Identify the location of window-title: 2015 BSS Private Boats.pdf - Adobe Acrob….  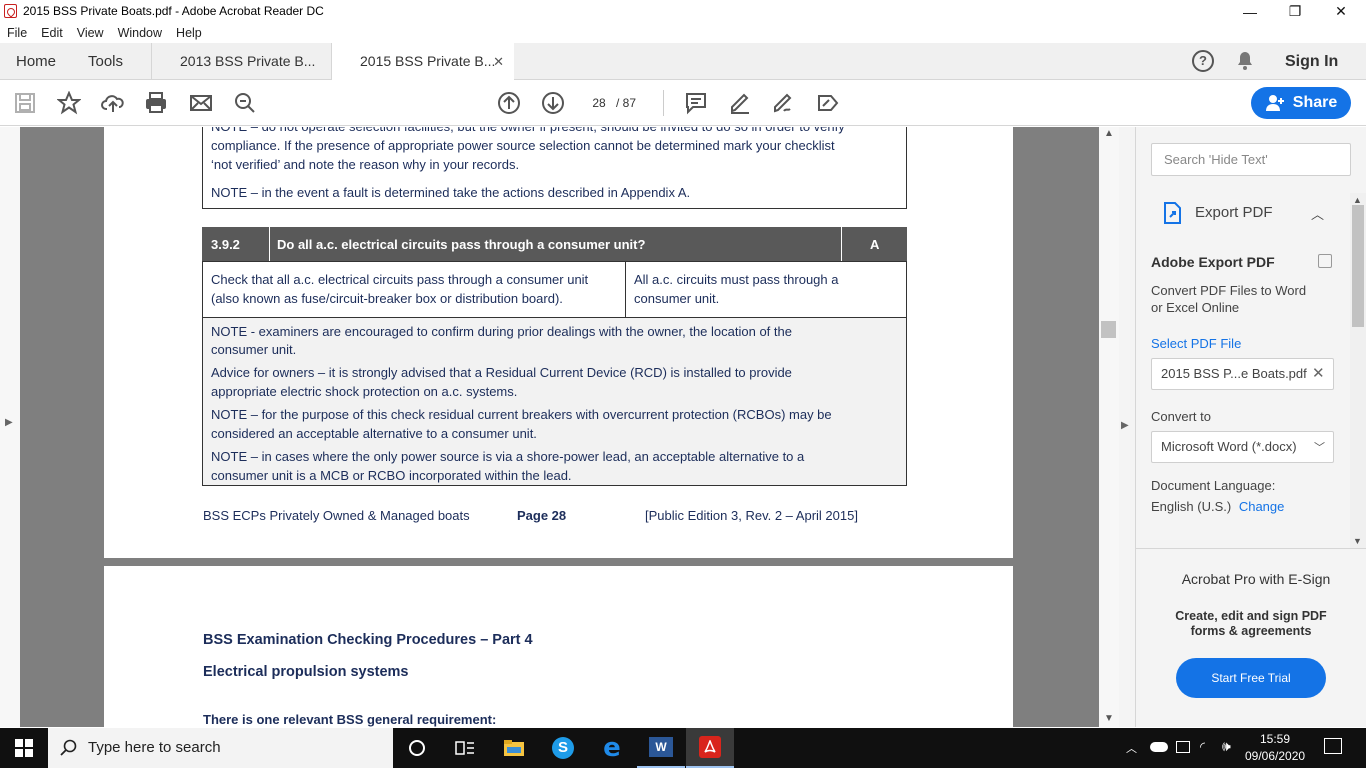
(173, 11).